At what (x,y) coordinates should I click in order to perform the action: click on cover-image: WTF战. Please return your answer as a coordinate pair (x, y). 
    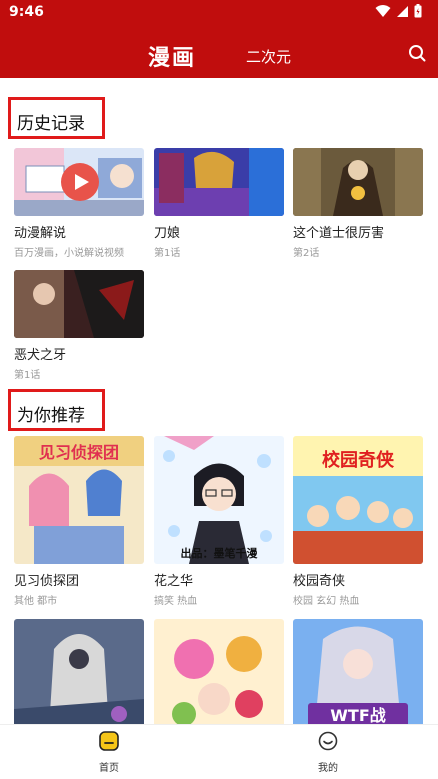
    Looking at the image, I should click on (358, 671).